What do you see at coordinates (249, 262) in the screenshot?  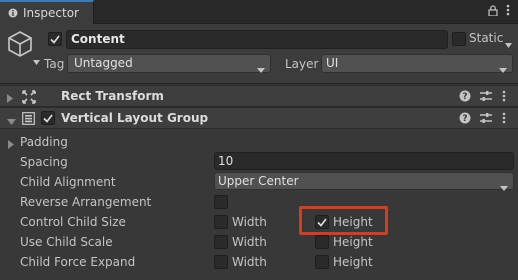 I see `child-force-expand-width-label: Width` at bounding box center [249, 262].